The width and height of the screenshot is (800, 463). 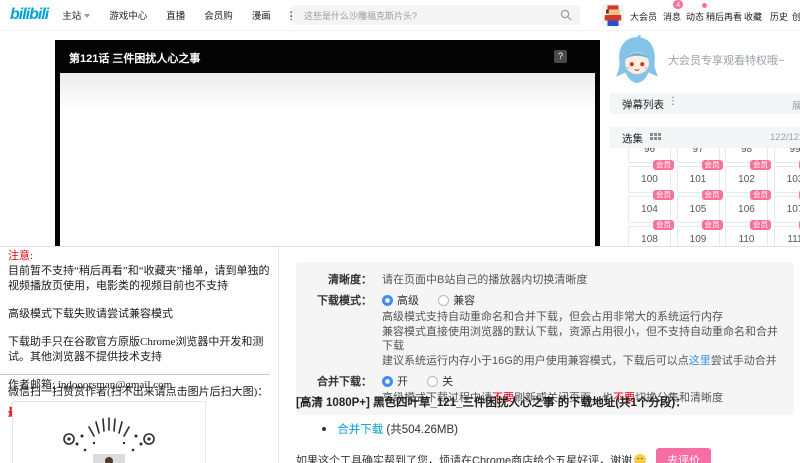 What do you see at coordinates (786, 155) in the screenshot?
I see `episode-card: 会员99` at bounding box center [786, 155].